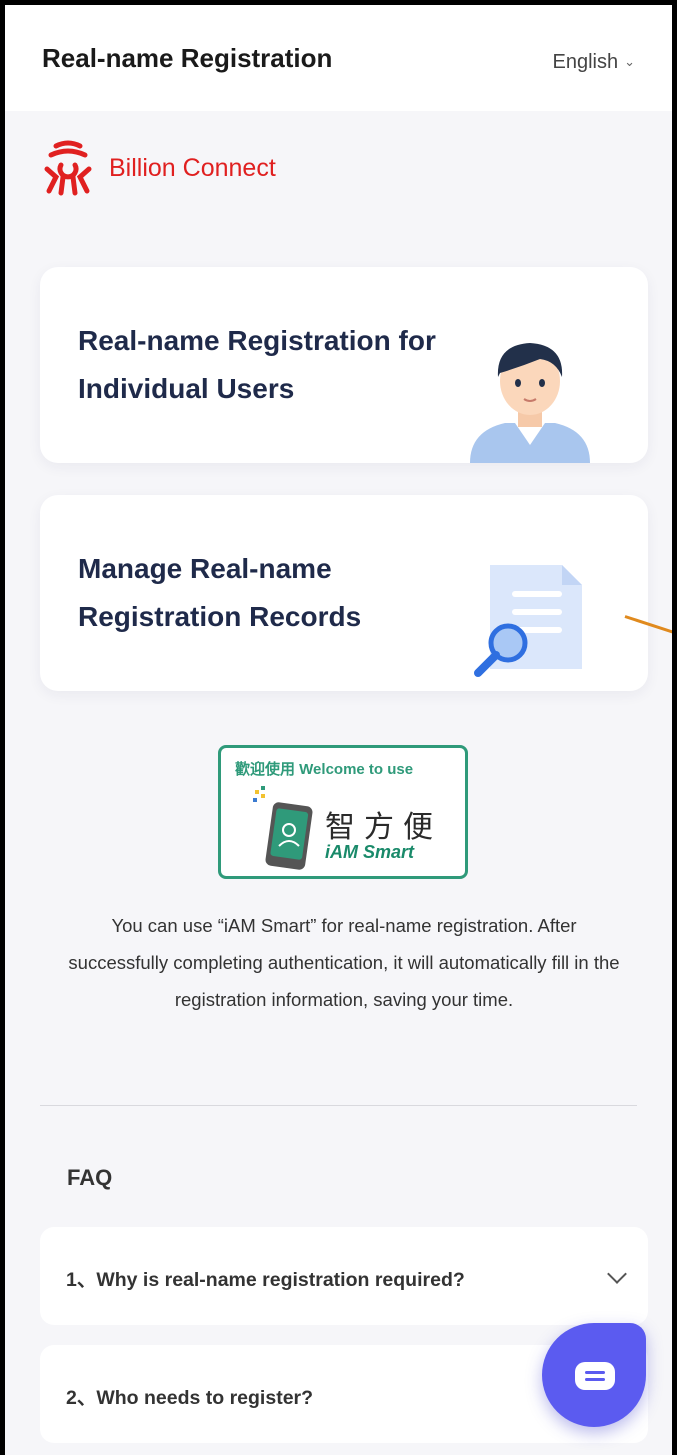 The width and height of the screenshot is (677, 1455). I want to click on top-bar: Real-name Registration English ⌄, so click(338, 58).